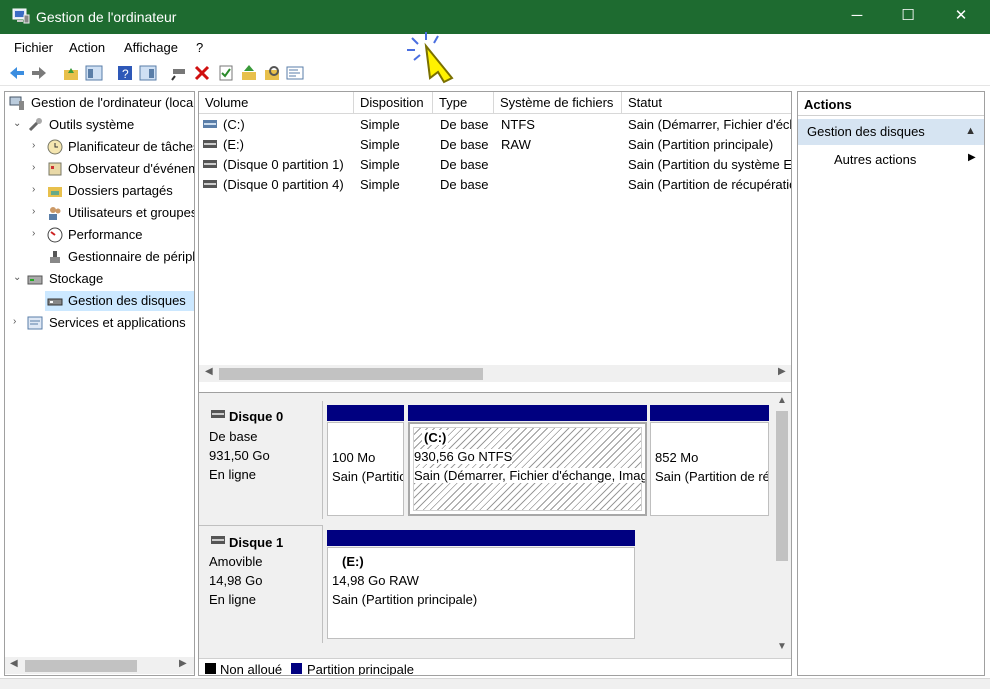 Image resolution: width=990 pixels, height=689 pixels. What do you see at coordinates (463, 456) in the screenshot?
I see `partition-size: 930,56 Go NTFS` at bounding box center [463, 456].